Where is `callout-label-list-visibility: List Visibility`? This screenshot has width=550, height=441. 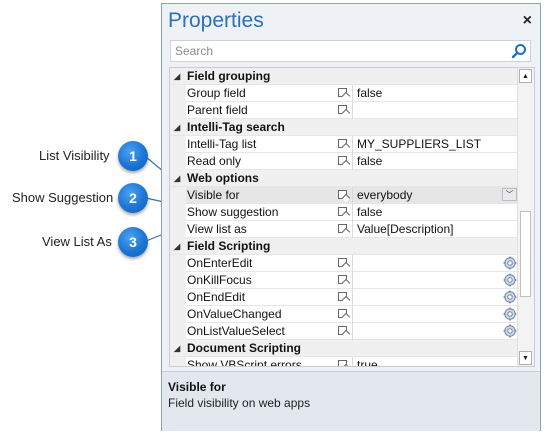
callout-label-list-visibility: List Visibility is located at coordinates (74, 155).